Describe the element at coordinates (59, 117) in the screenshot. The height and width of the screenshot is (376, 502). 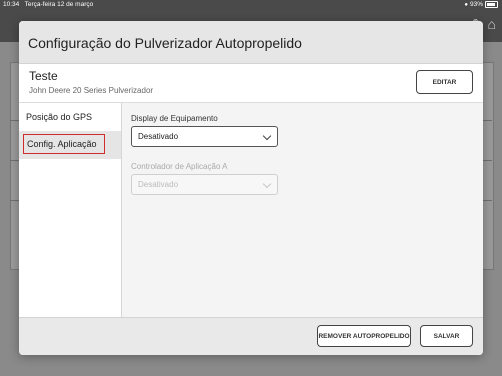
I see `sidebar-item-label: Posição do GPS` at that location.